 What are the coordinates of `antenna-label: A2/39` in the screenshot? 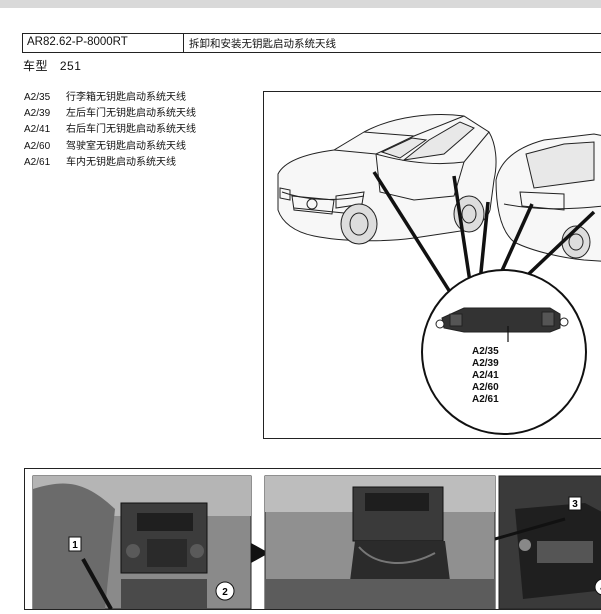 It's located at (485, 363).